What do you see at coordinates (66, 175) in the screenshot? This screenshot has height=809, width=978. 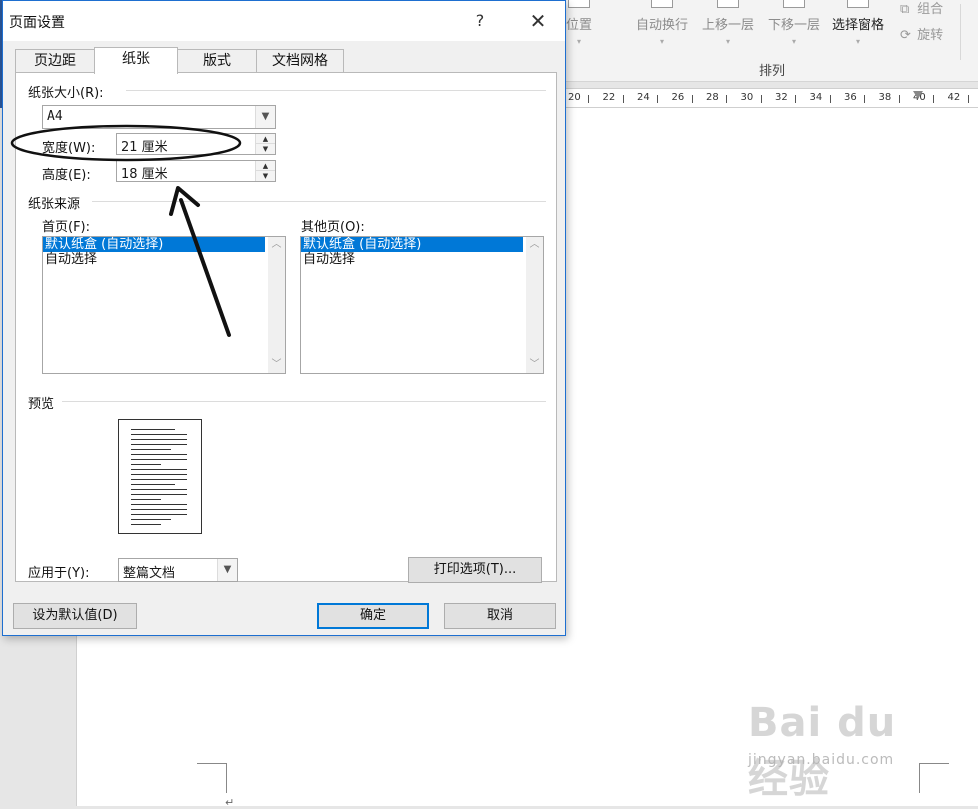 I see `height-label: 高度(E):` at bounding box center [66, 175].